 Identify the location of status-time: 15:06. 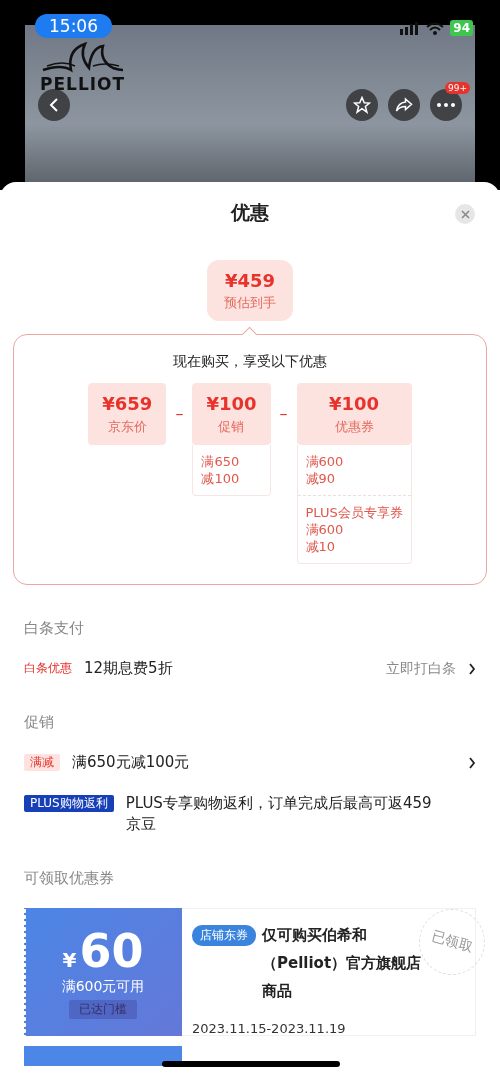
(73, 26).